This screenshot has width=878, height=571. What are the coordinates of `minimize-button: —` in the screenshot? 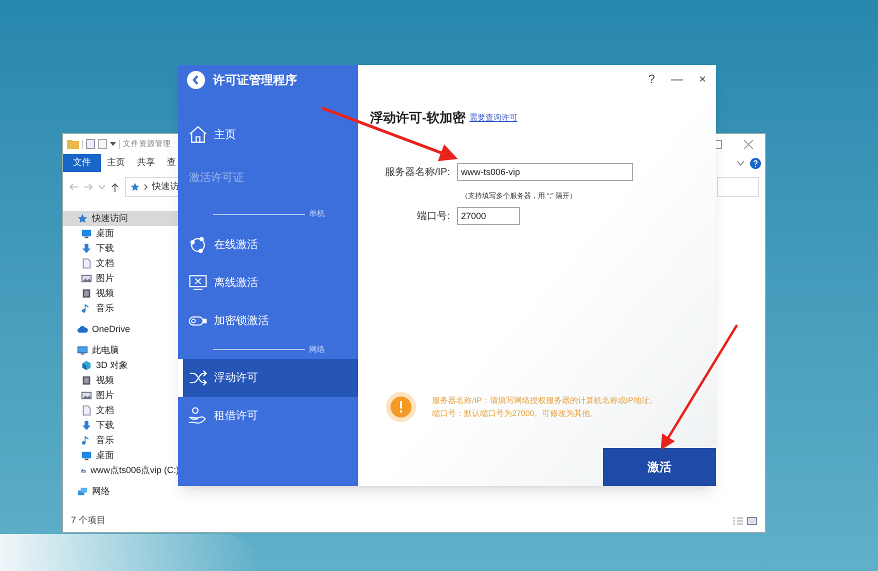 It's located at (677, 79).